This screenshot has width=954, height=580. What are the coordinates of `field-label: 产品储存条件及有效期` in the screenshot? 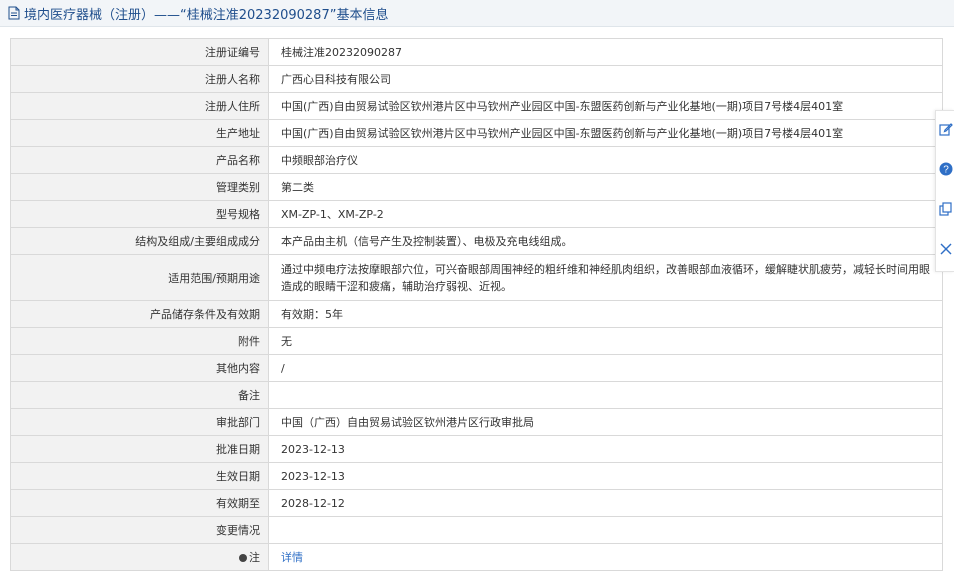 It's located at (139, 314).